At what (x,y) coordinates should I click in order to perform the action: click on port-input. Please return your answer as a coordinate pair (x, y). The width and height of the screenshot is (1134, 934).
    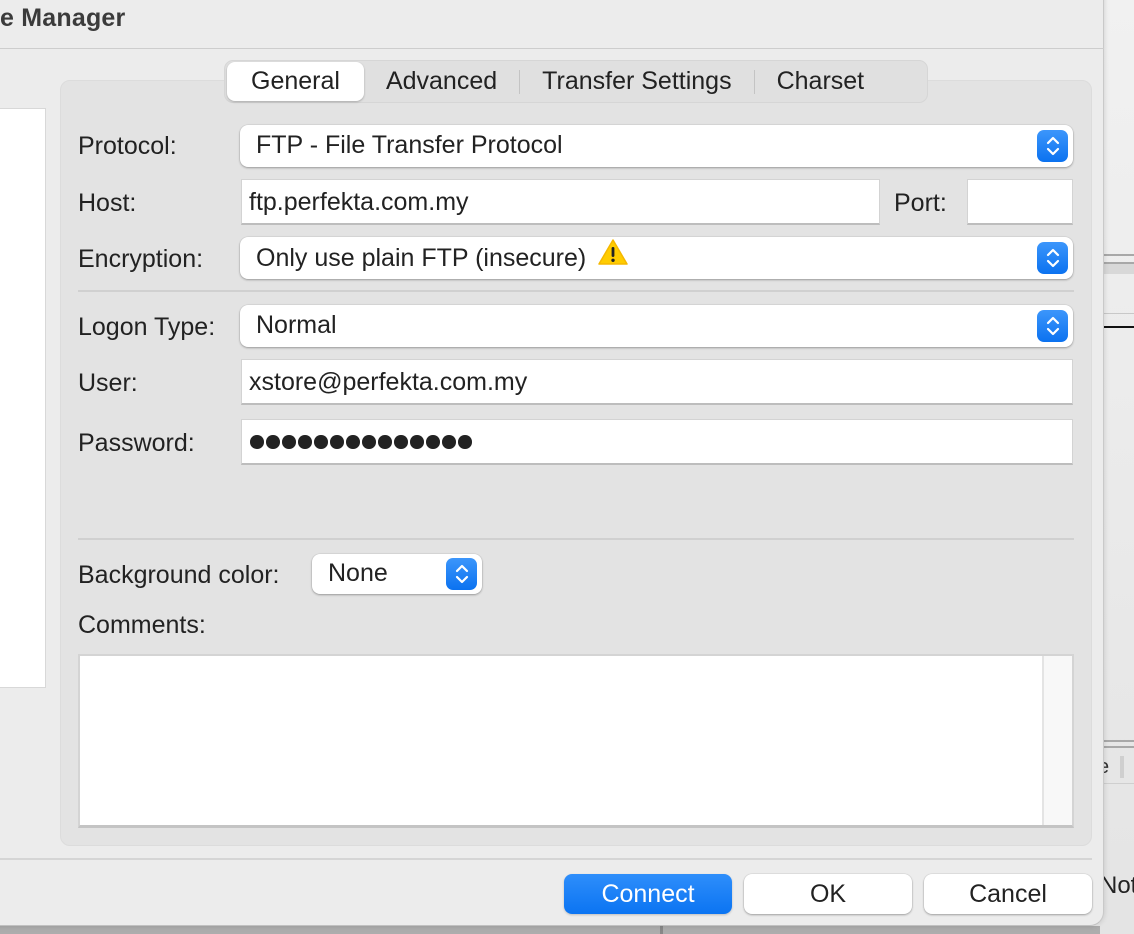
    Looking at the image, I should click on (1020, 202).